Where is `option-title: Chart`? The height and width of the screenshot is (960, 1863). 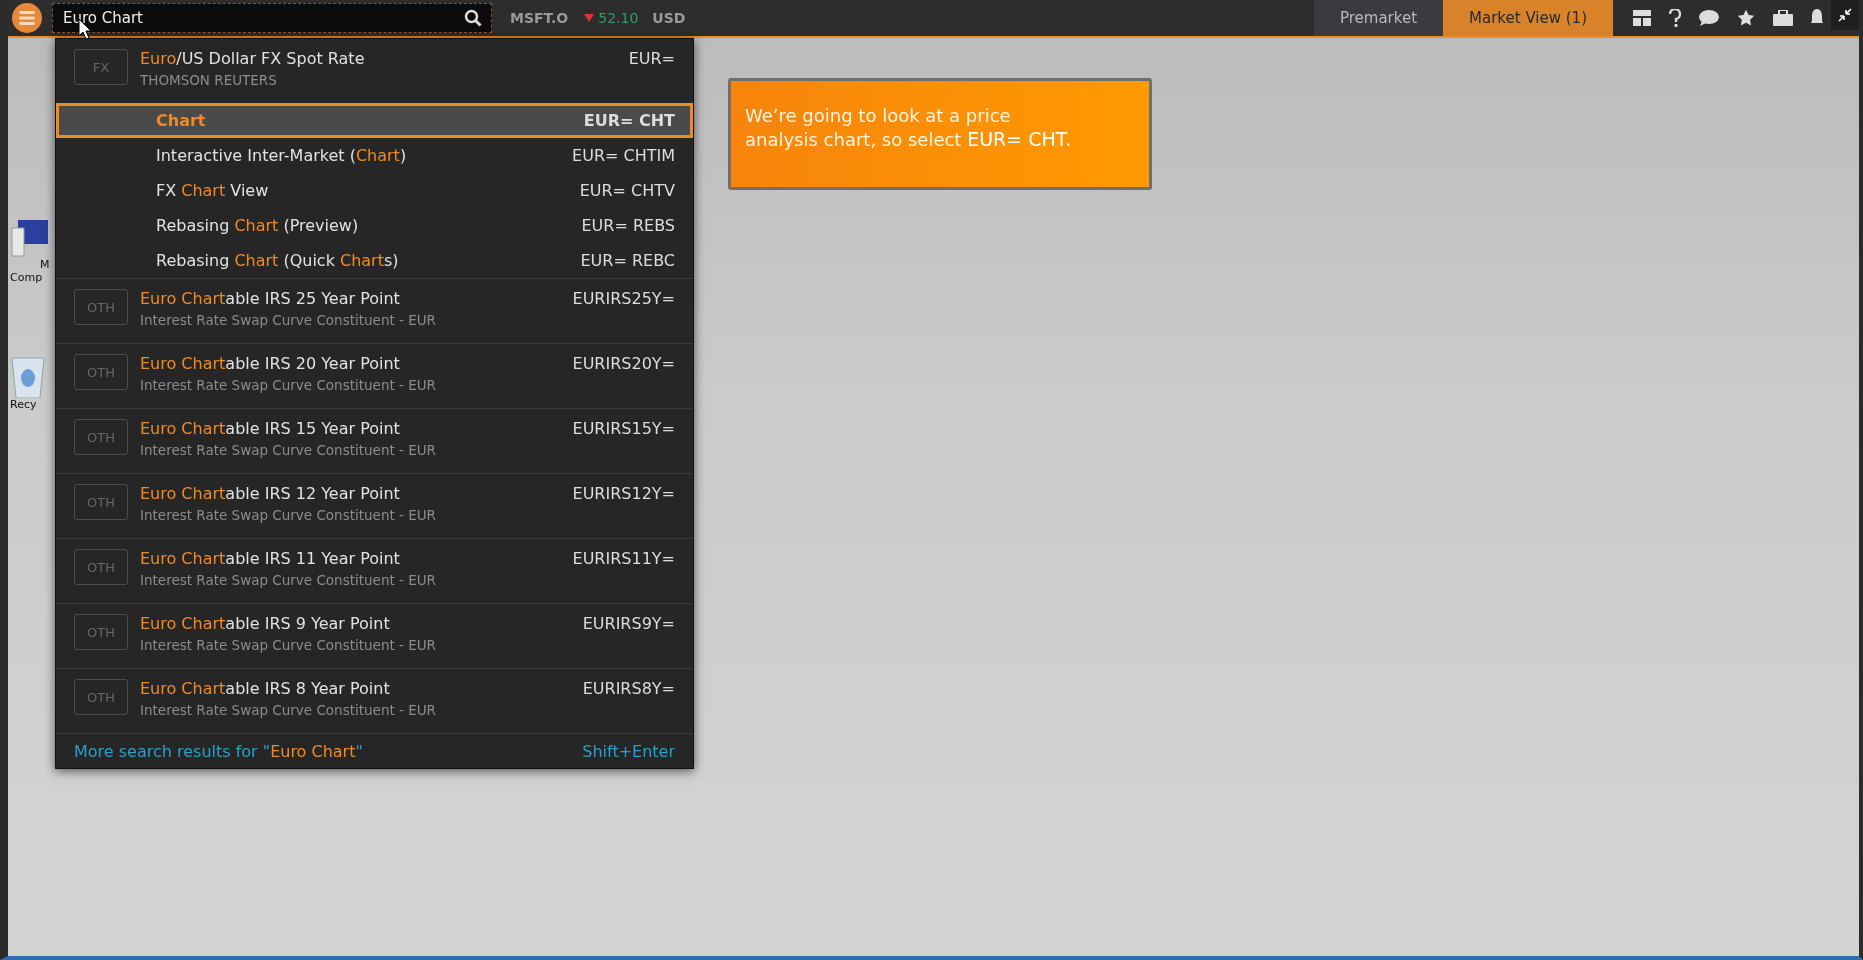
option-title: Chart is located at coordinates (181, 120).